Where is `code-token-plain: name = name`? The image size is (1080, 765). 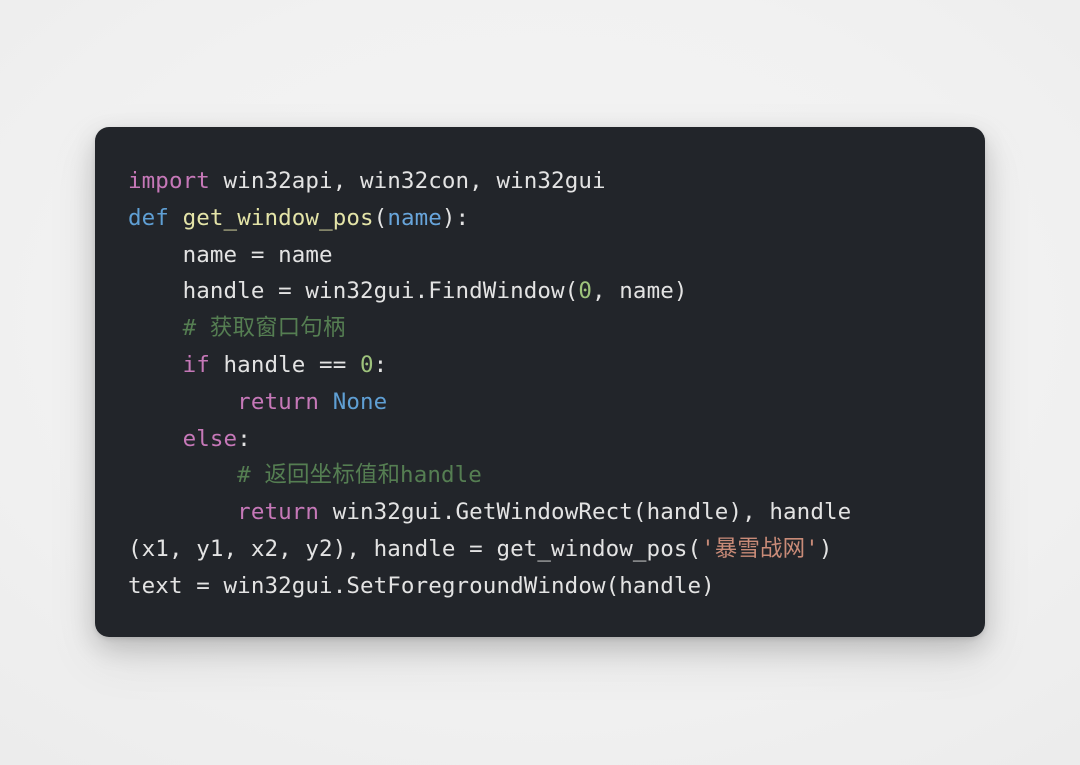 code-token-plain: name = name is located at coordinates (230, 254).